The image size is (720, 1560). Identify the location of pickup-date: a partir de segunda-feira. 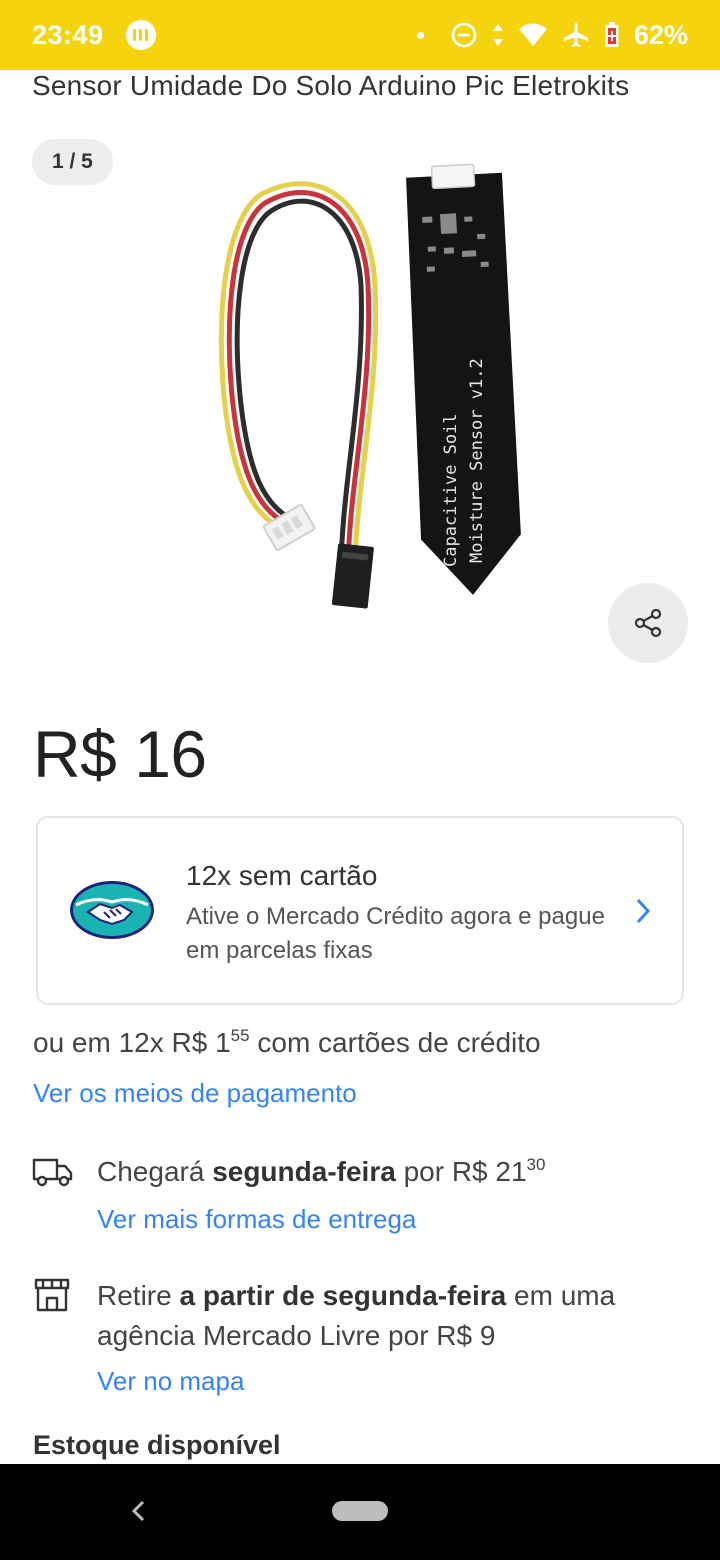
(343, 1295).